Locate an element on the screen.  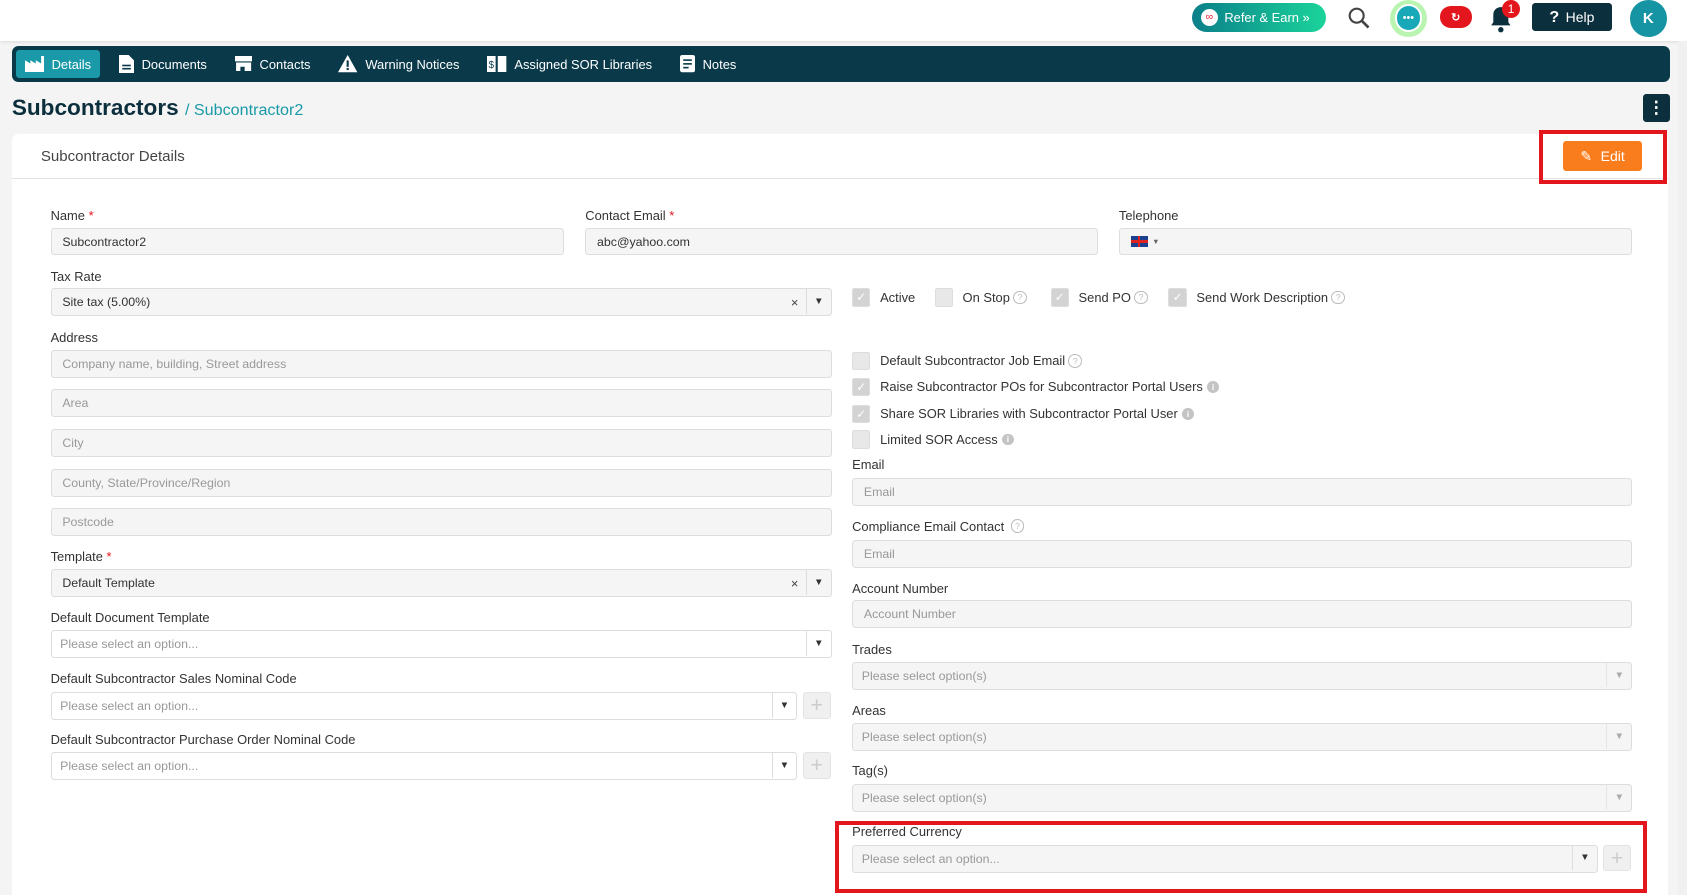
address-county-field: County, State/Province/Region is located at coordinates (441, 483).